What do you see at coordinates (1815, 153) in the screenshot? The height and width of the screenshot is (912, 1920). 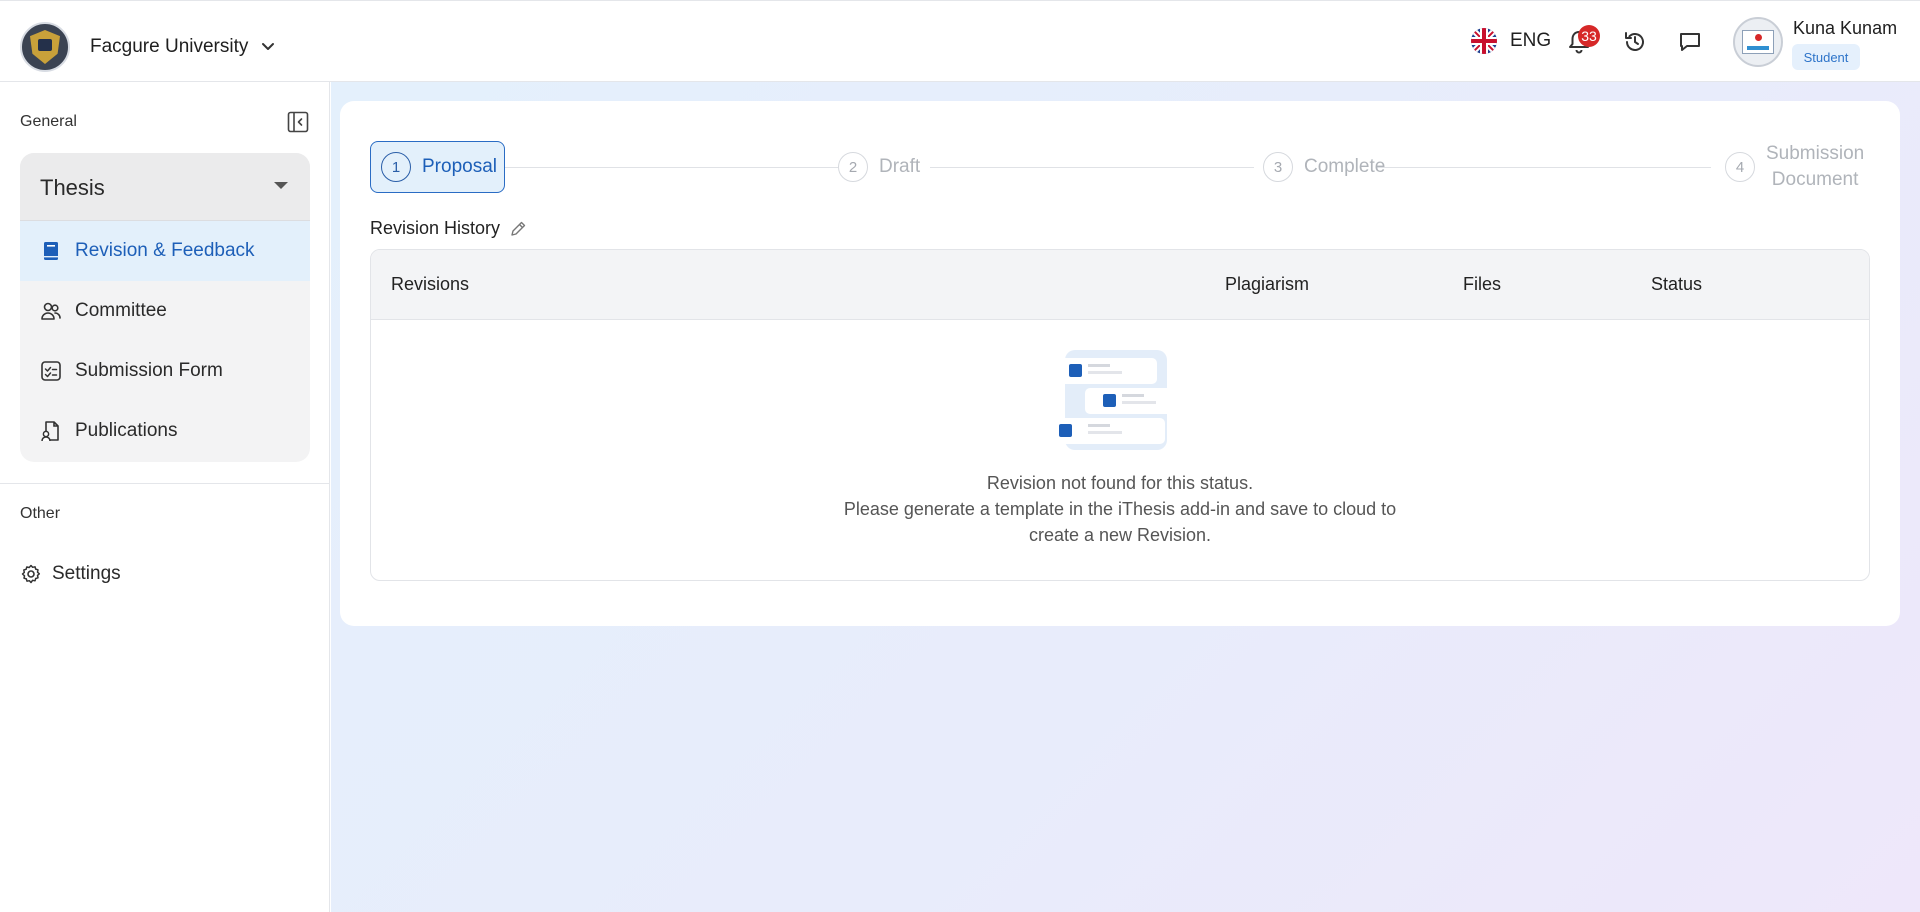 I see `step-label-line1: Submission` at bounding box center [1815, 153].